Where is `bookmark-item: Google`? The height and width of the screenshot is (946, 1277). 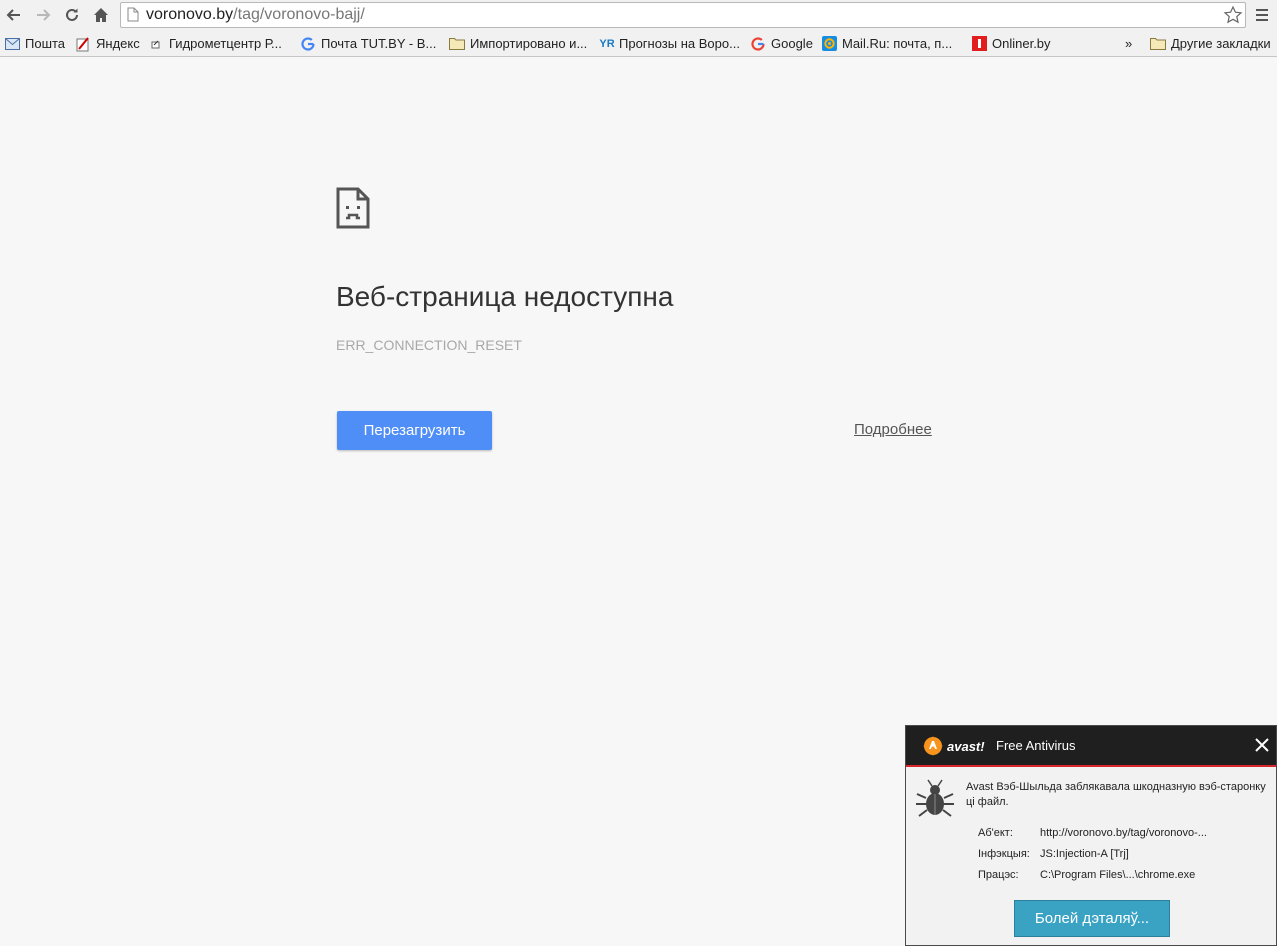
bookmark-item: Google is located at coordinates (781, 43).